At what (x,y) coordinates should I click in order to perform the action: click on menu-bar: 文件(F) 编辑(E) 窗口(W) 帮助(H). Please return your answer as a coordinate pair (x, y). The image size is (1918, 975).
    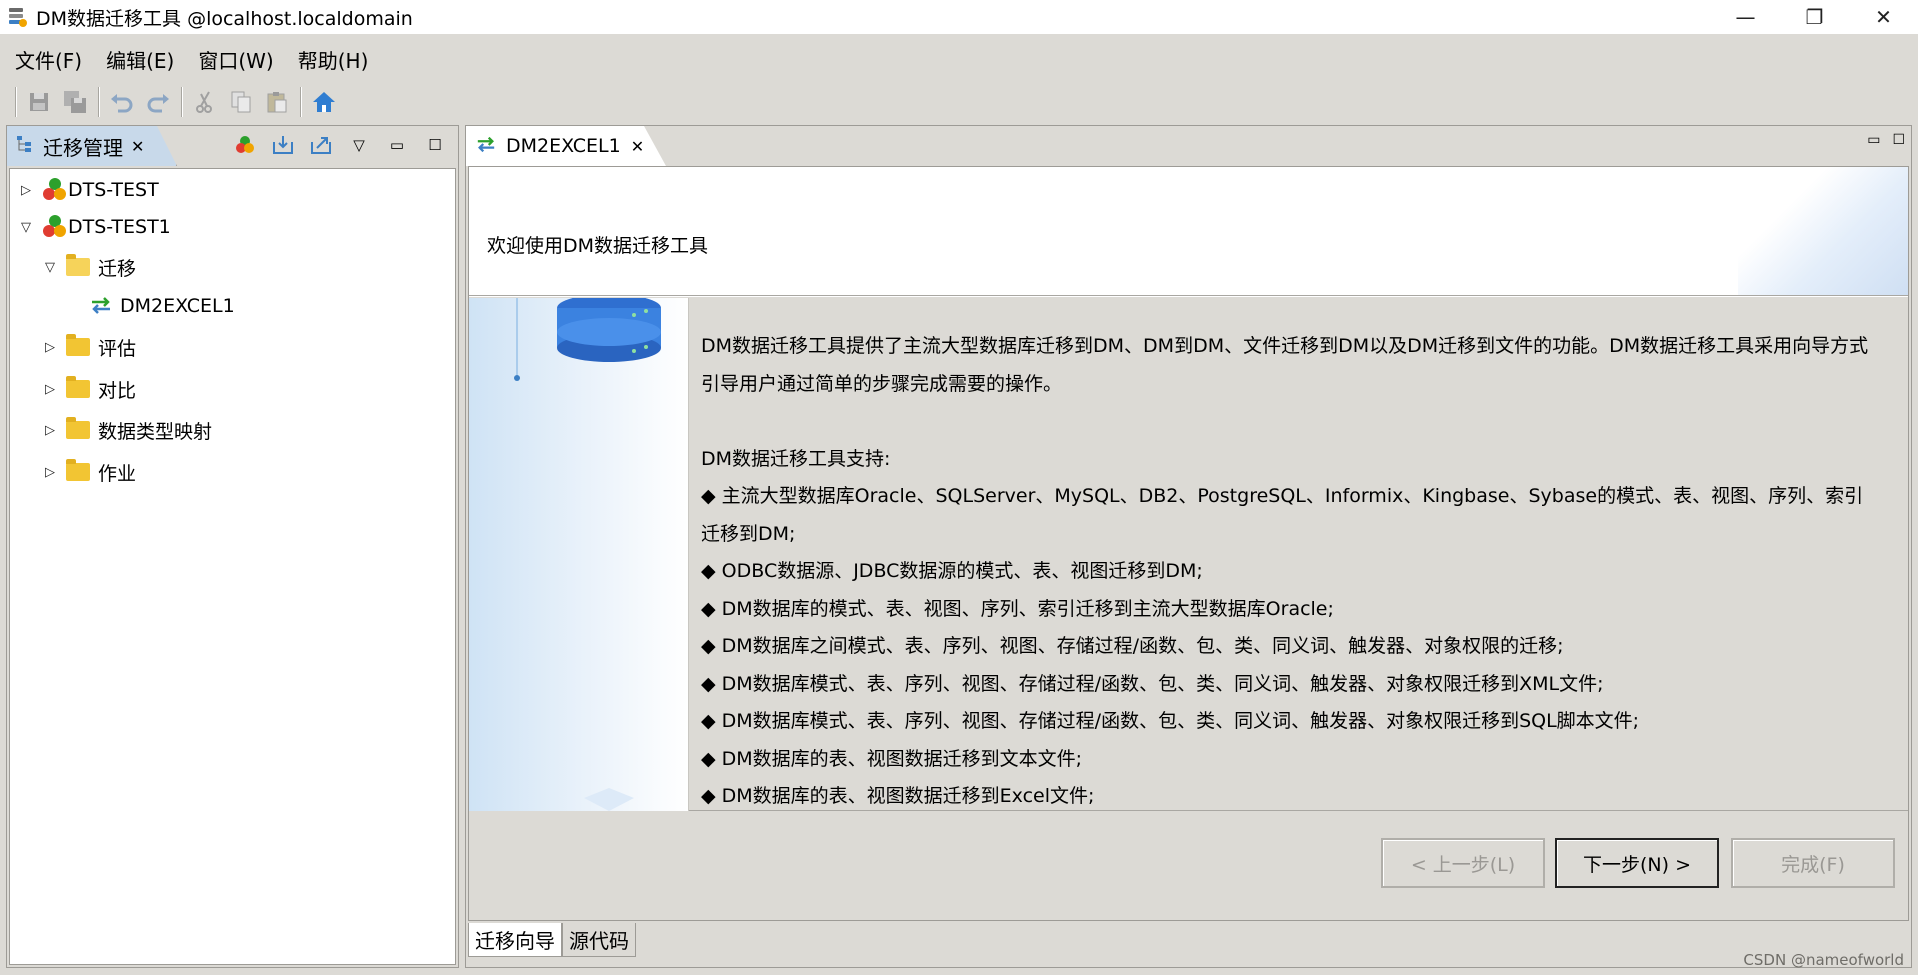
    Looking at the image, I should click on (959, 59).